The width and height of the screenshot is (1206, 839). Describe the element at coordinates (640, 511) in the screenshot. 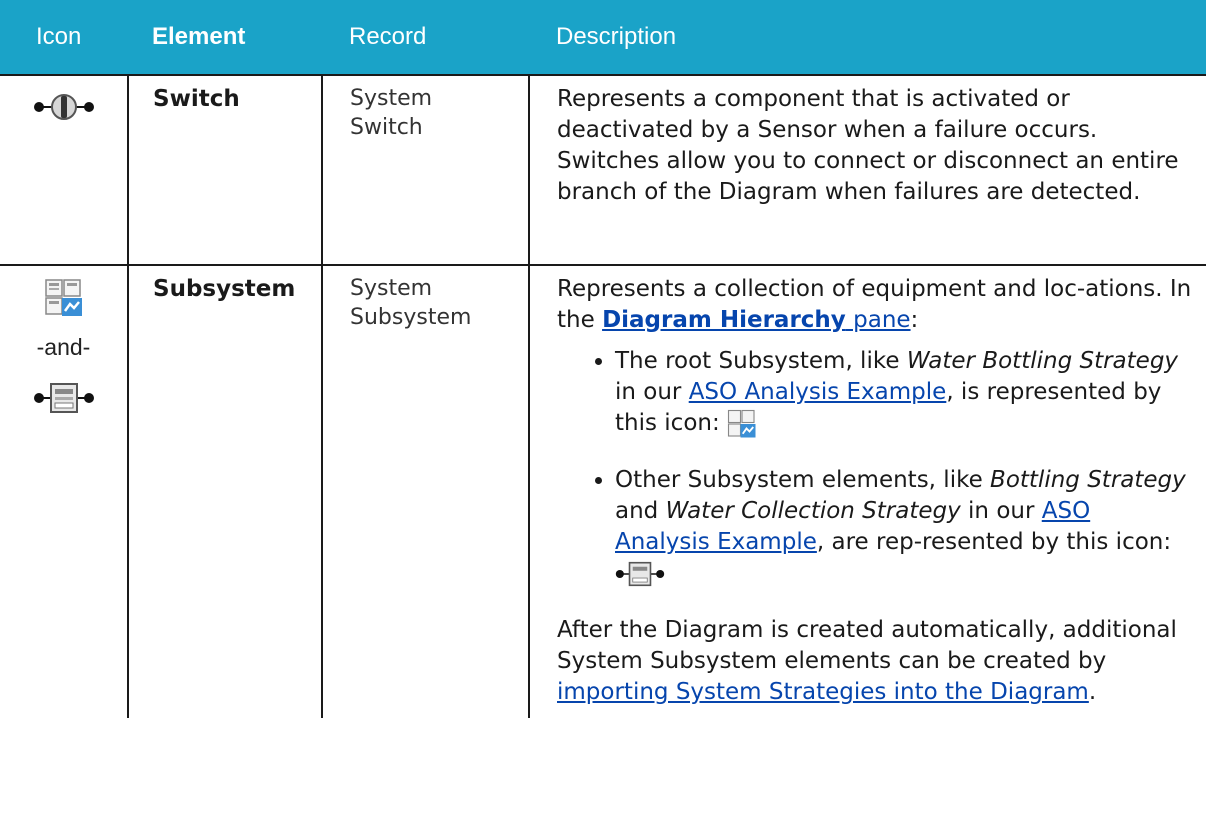

I see `text: and` at that location.